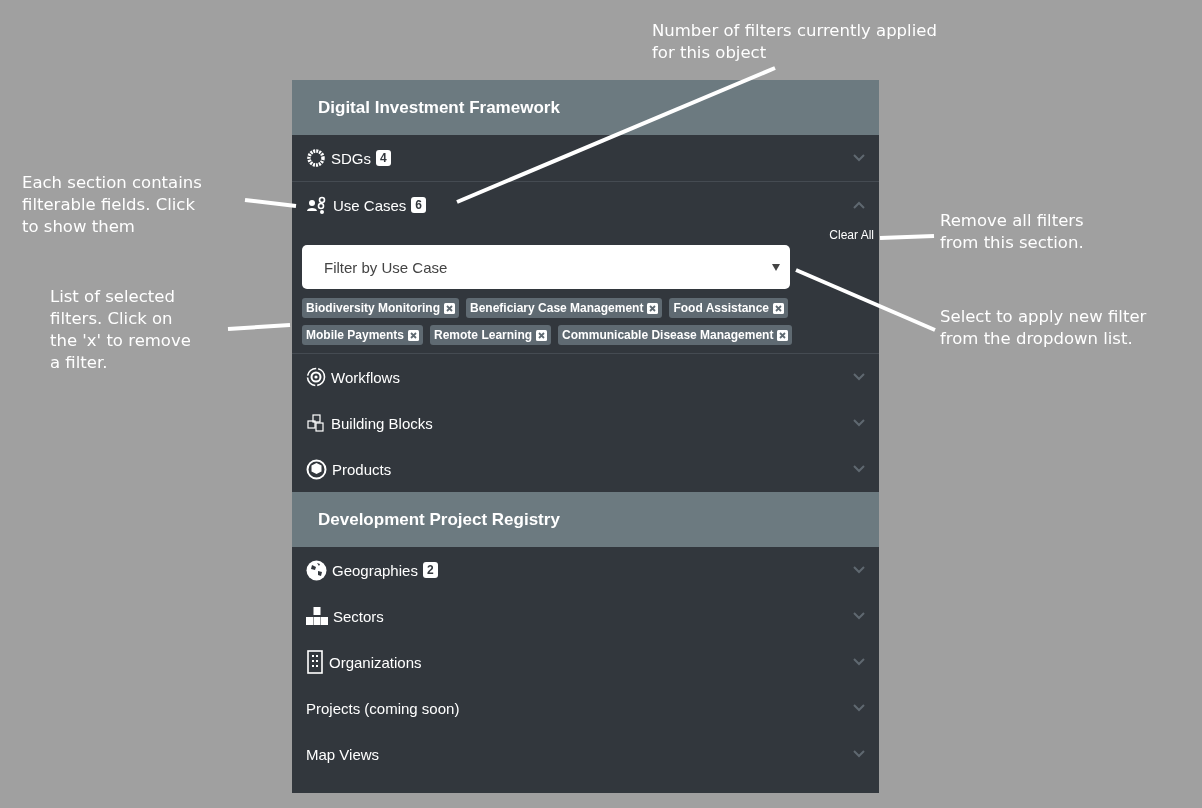 This screenshot has width=1202, height=808. What do you see at coordinates (776, 267) in the screenshot?
I see `caret-icon` at bounding box center [776, 267].